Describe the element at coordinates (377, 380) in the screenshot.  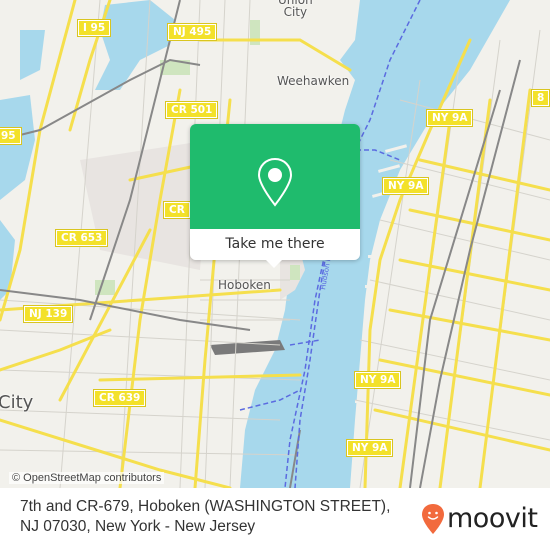
I see `shield-ny9a-3: NY 9A` at that location.